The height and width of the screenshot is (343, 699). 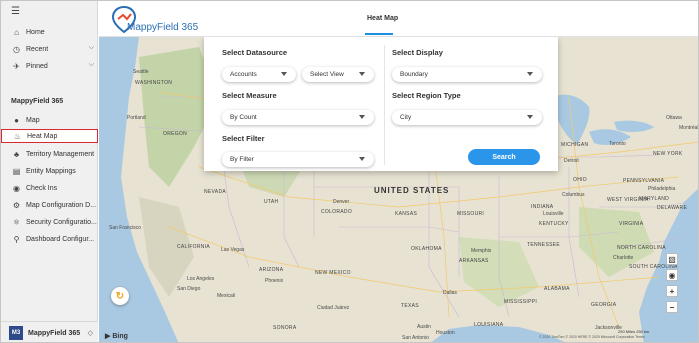 I want to click on map-label: KANSAS, so click(x=406, y=214).